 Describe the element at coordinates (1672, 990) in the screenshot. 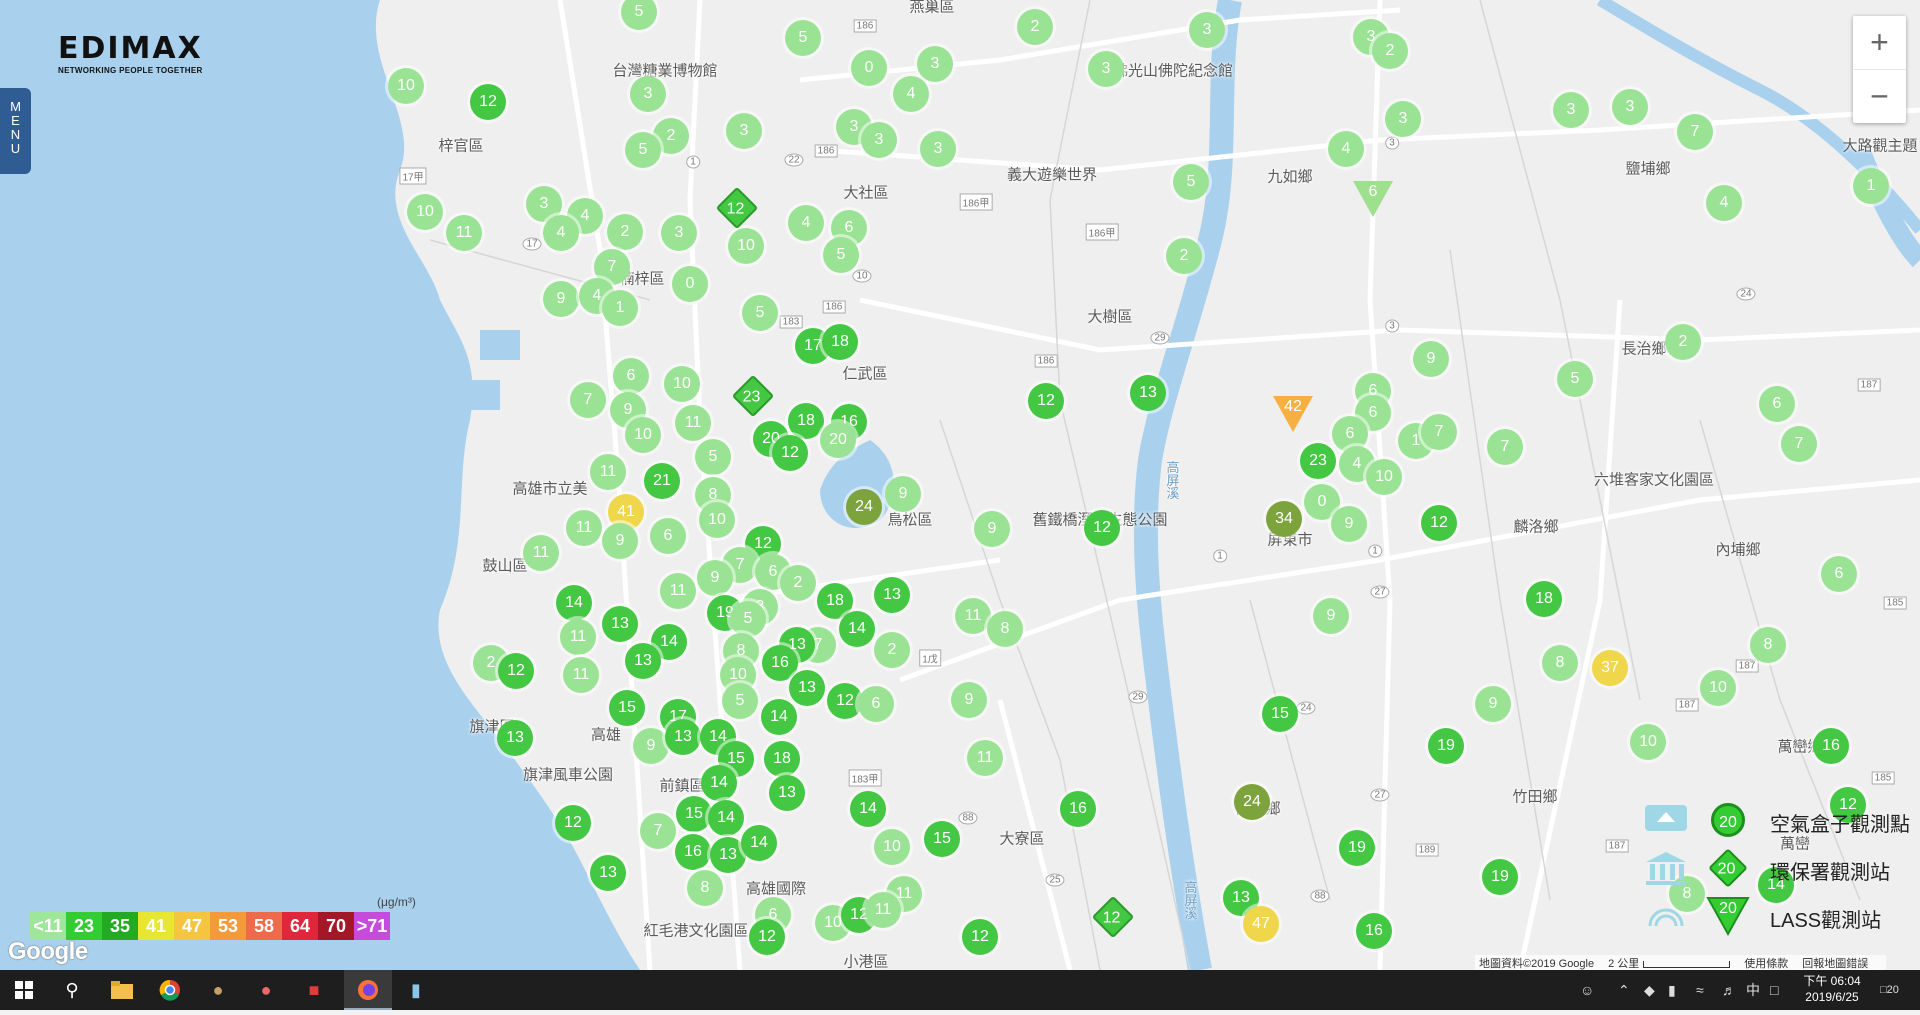

I see `tray-battery-icon: ▮` at that location.